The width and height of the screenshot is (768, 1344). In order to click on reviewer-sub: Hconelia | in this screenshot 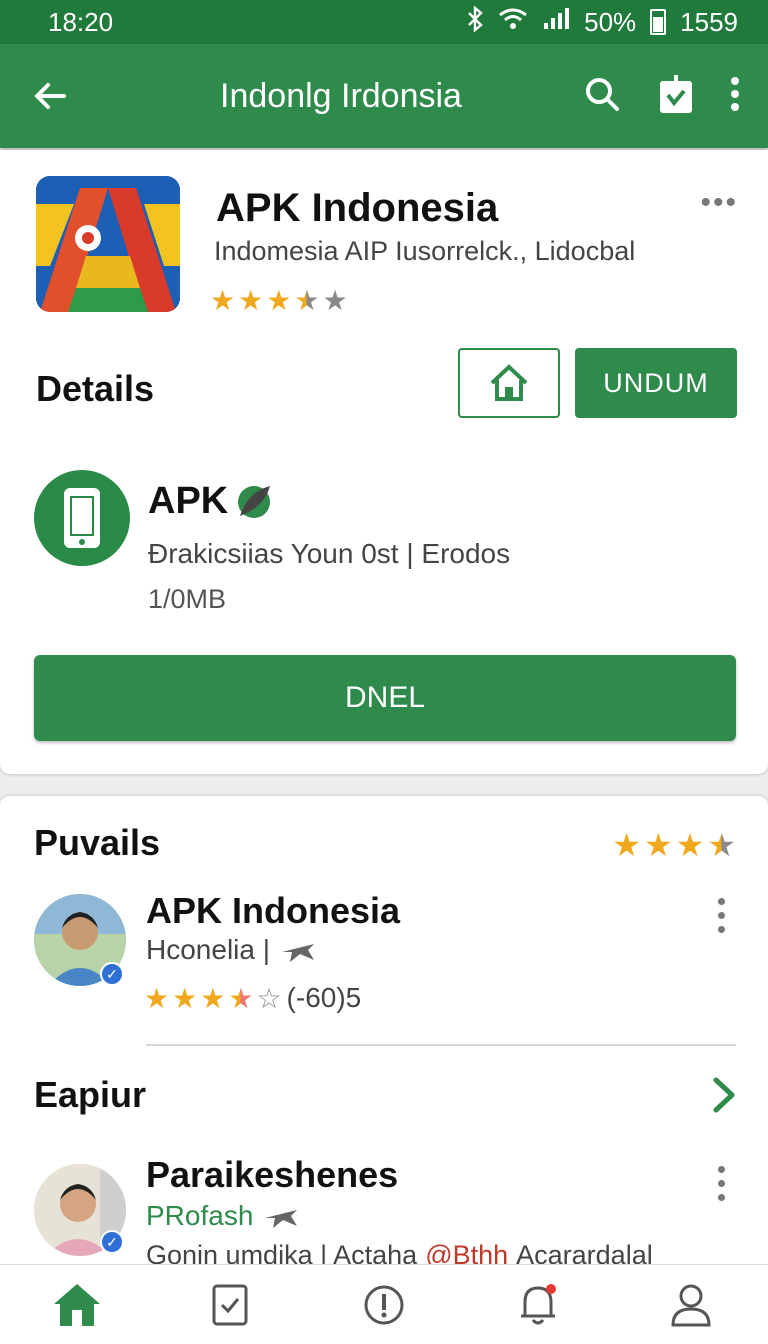, I will do `click(232, 950)`.